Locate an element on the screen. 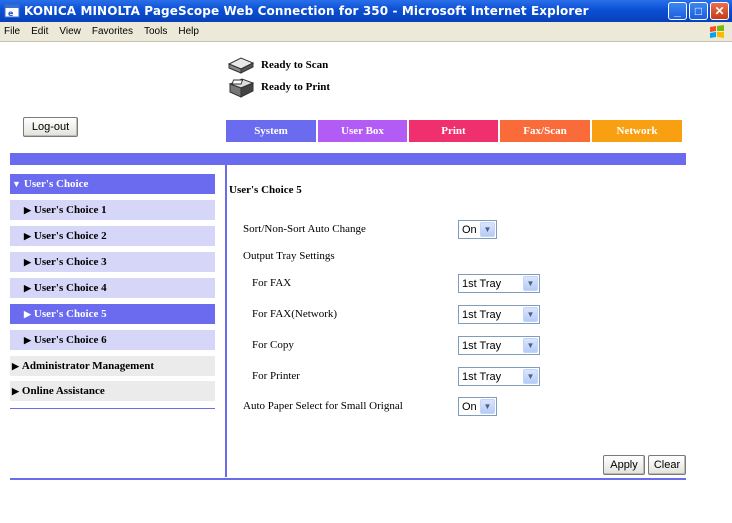  clear-button: Clear is located at coordinates (667, 465).